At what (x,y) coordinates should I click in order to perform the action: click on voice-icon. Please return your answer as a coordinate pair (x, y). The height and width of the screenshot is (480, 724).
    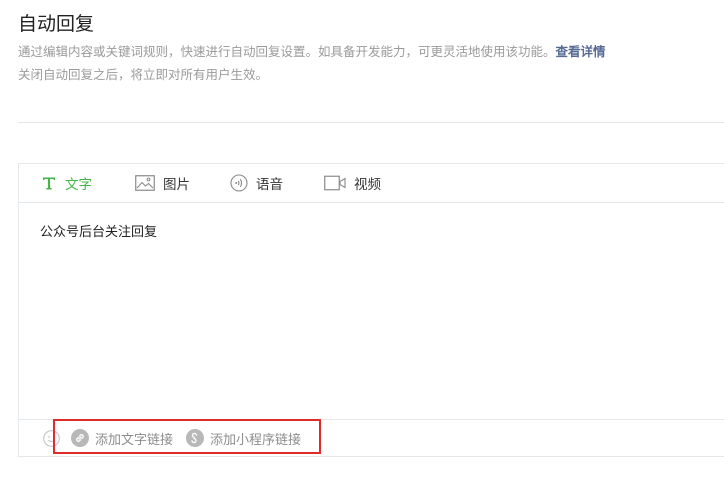
    Looking at the image, I should click on (239, 183).